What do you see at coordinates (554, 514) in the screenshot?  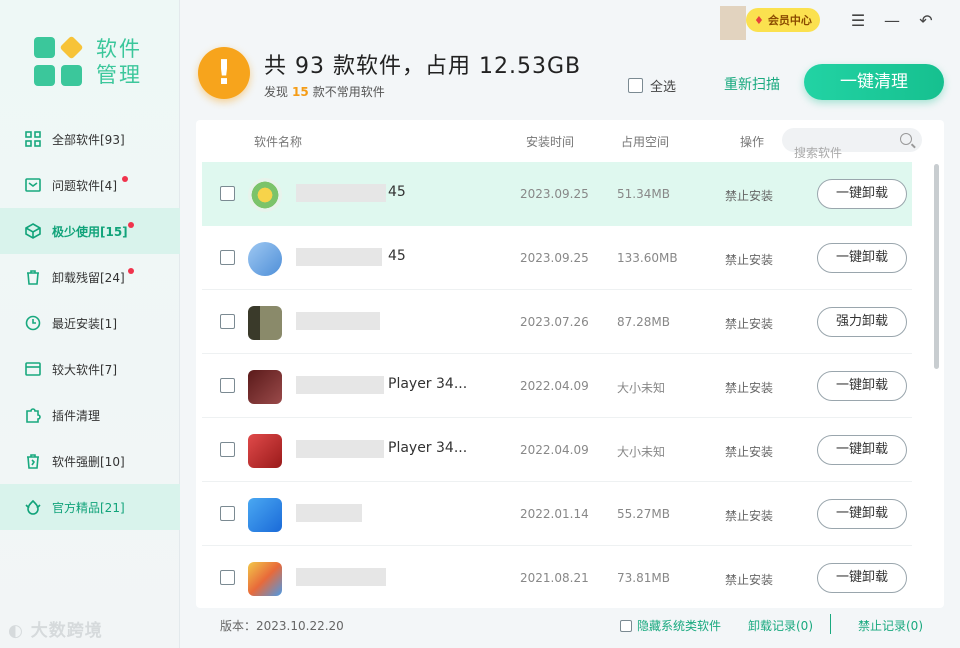 I see `install-date: 2022.01.14` at bounding box center [554, 514].